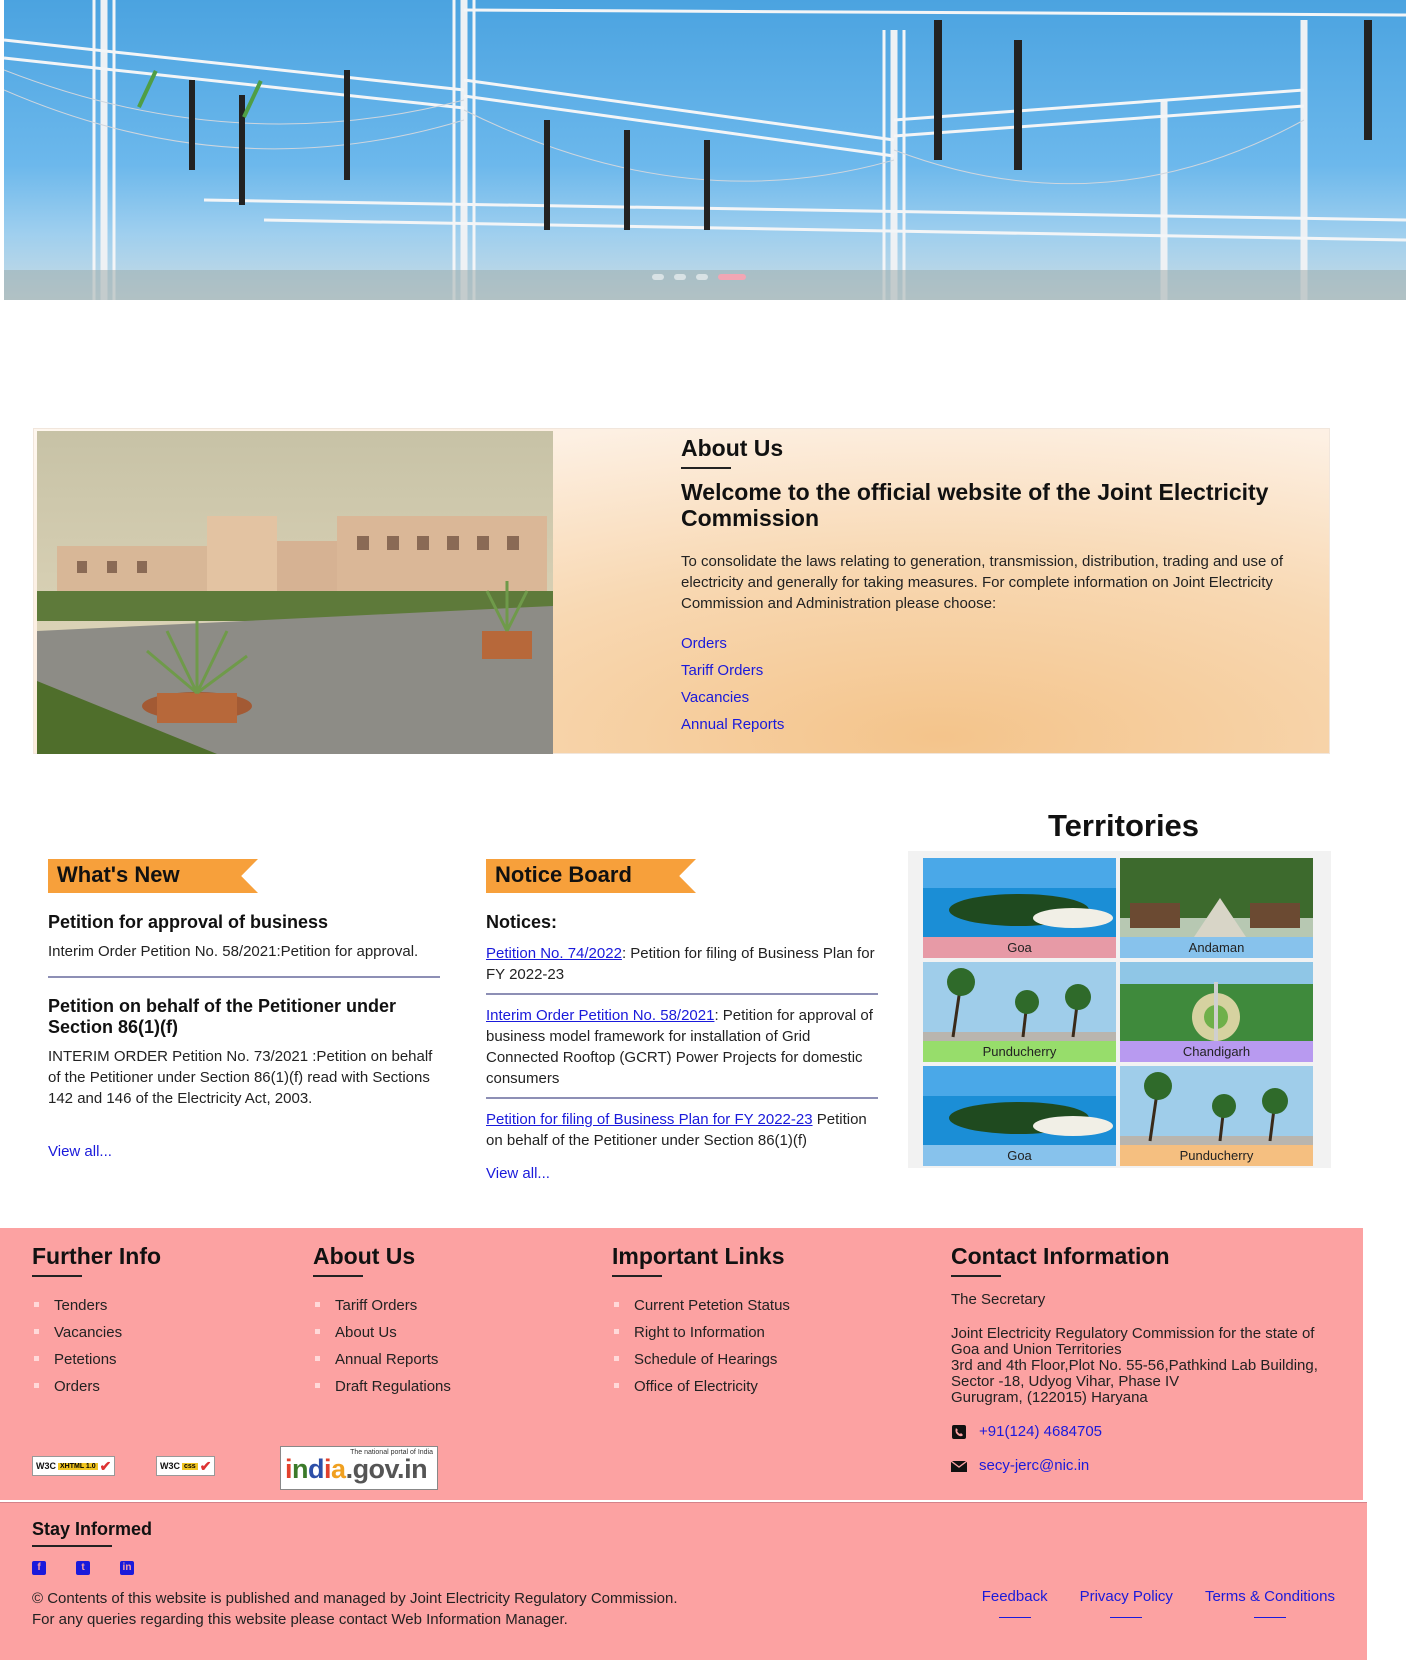  Describe the element at coordinates (96, 1359) in the screenshot. I see `footer-link-petetions: Petetions` at that location.